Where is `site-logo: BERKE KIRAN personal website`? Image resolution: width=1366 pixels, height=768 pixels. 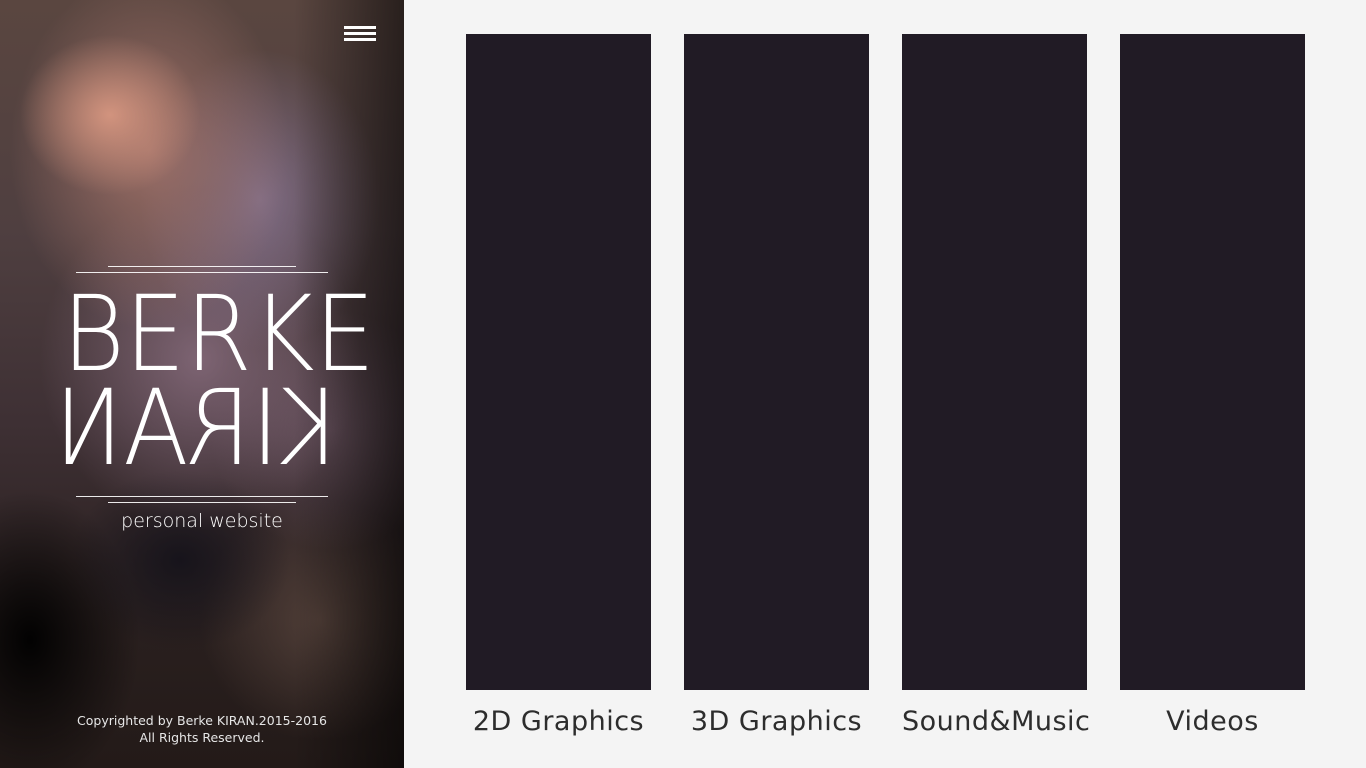 site-logo: BERKE KIRAN personal website is located at coordinates (212, 402).